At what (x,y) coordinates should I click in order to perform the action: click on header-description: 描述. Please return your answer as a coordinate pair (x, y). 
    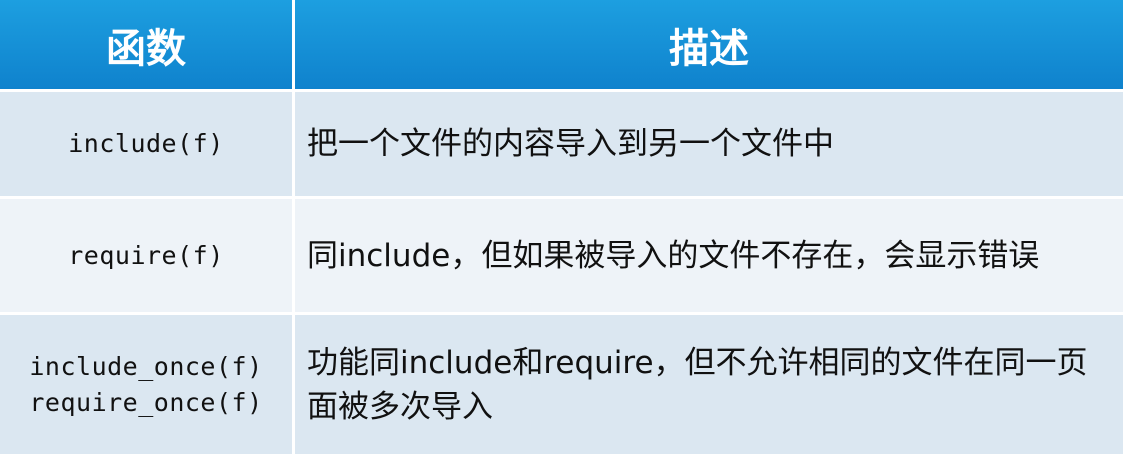
    Looking at the image, I should click on (709, 44).